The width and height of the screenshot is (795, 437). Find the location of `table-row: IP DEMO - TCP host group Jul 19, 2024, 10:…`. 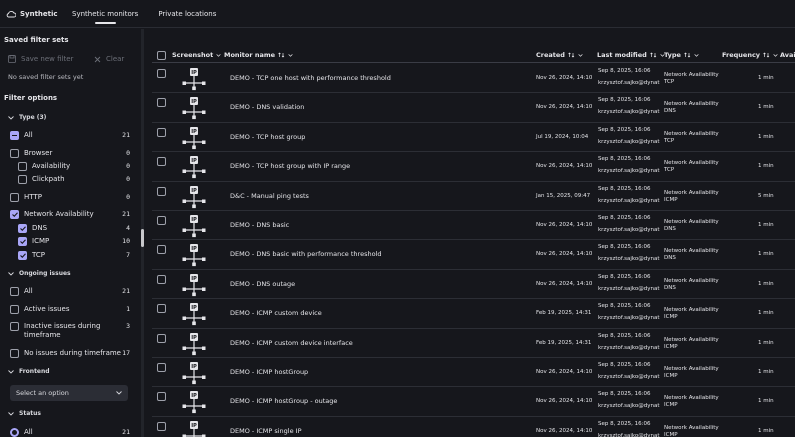

table-row: IP DEMO - TCP host group Jul 19, 2024, 10:… is located at coordinates (473, 138).